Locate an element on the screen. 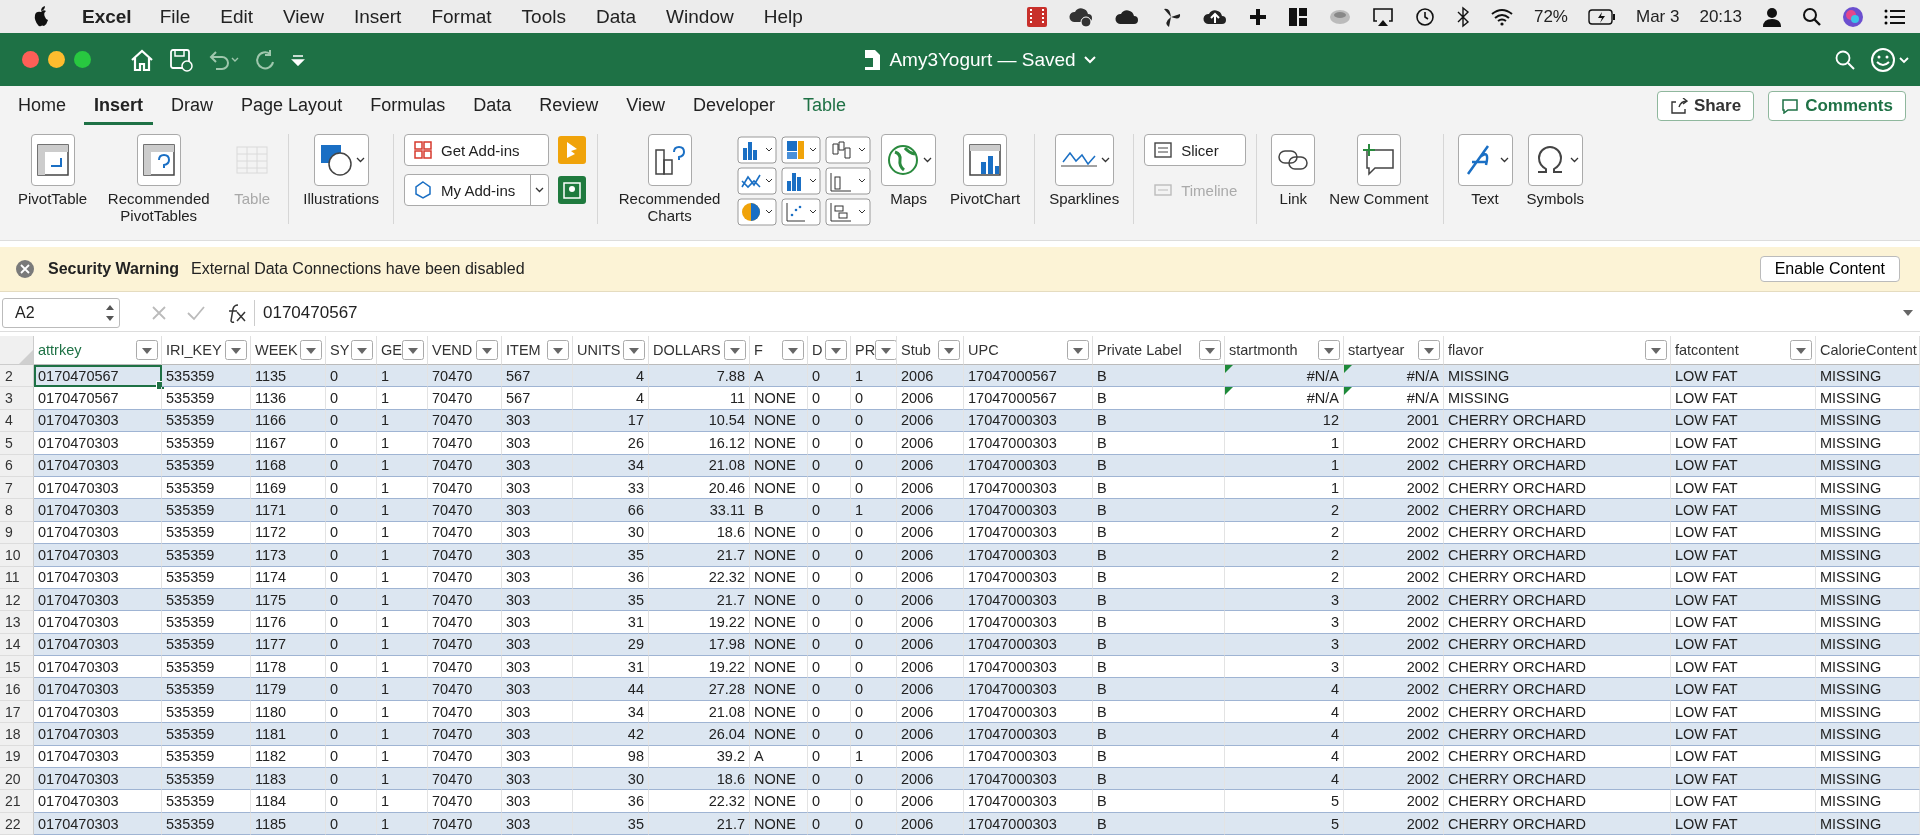  row-number: 8 is located at coordinates (17, 510).